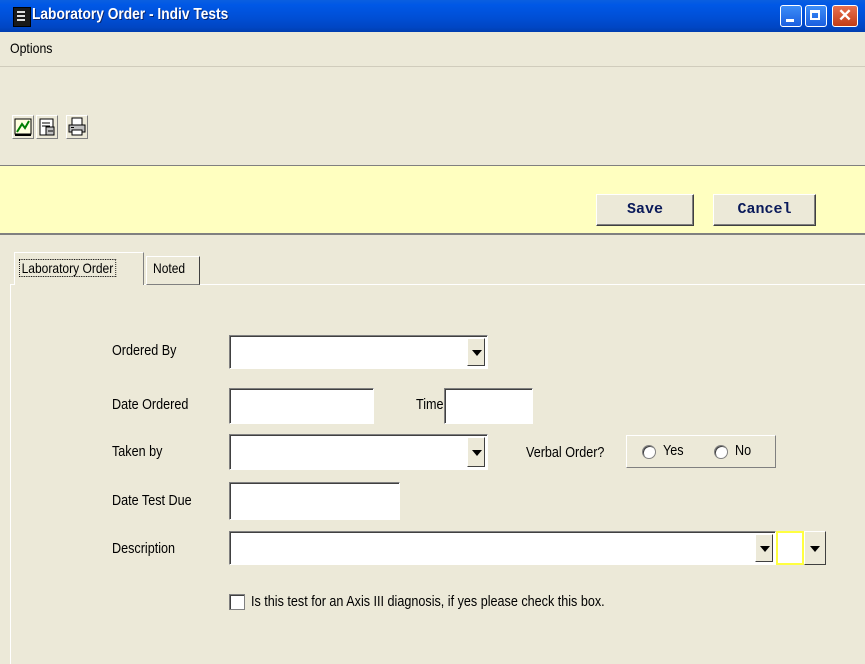 This screenshot has width=865, height=664. Describe the element at coordinates (301, 406) in the screenshot. I see `date-ordered-field` at that location.